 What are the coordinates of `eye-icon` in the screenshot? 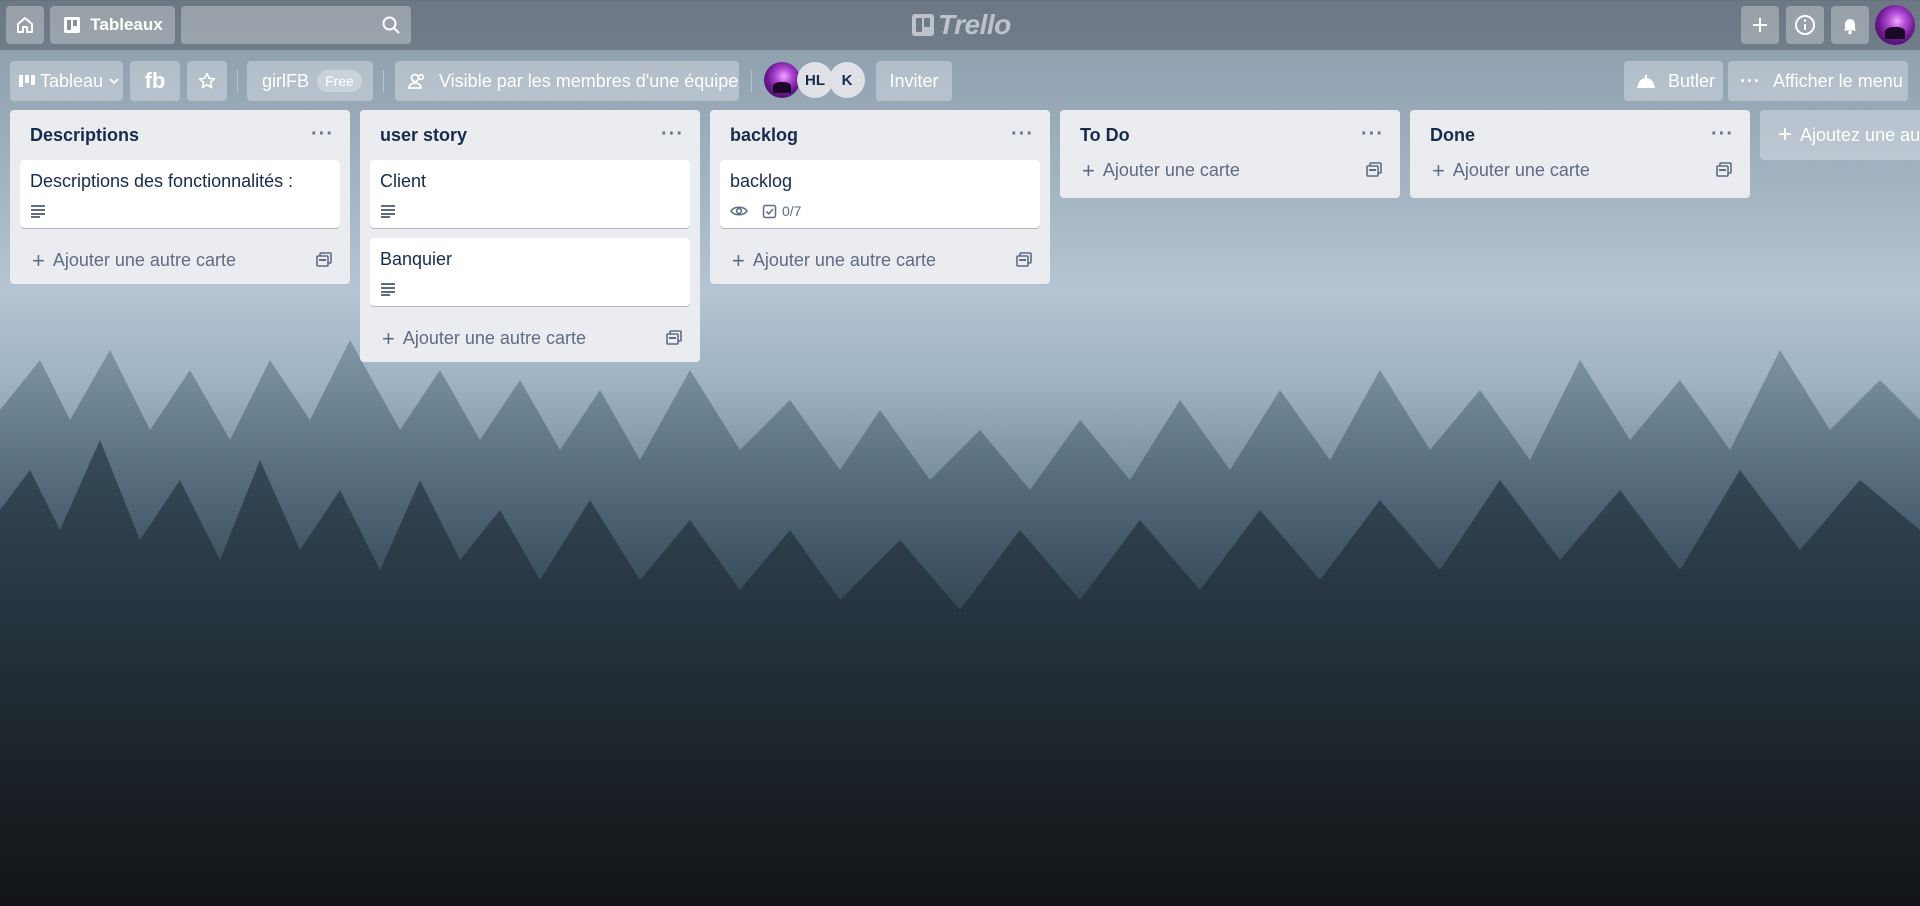 It's located at (739, 211).